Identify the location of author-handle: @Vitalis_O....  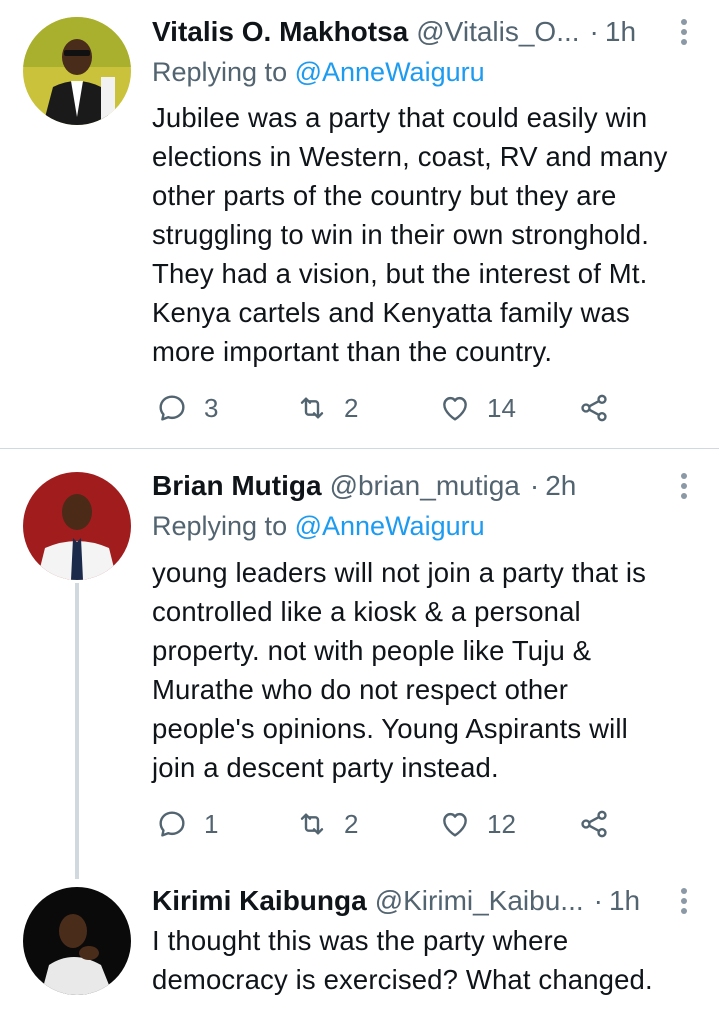
(497, 32).